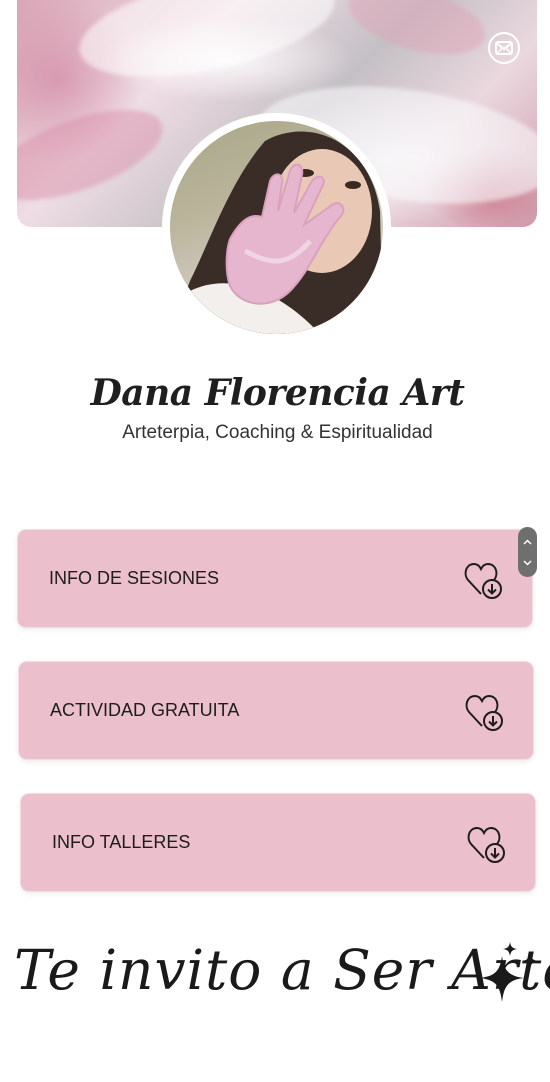 The width and height of the screenshot is (550, 1082). Describe the element at coordinates (134, 578) in the screenshot. I see `link-label: INFO DE SESIONES` at that location.